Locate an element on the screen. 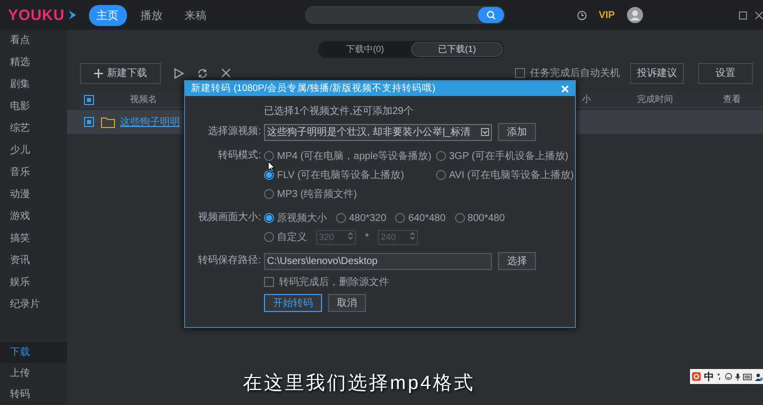 The image size is (763, 405). info-text: 已选择1个视频文件,还可添加29个 is located at coordinates (339, 111).